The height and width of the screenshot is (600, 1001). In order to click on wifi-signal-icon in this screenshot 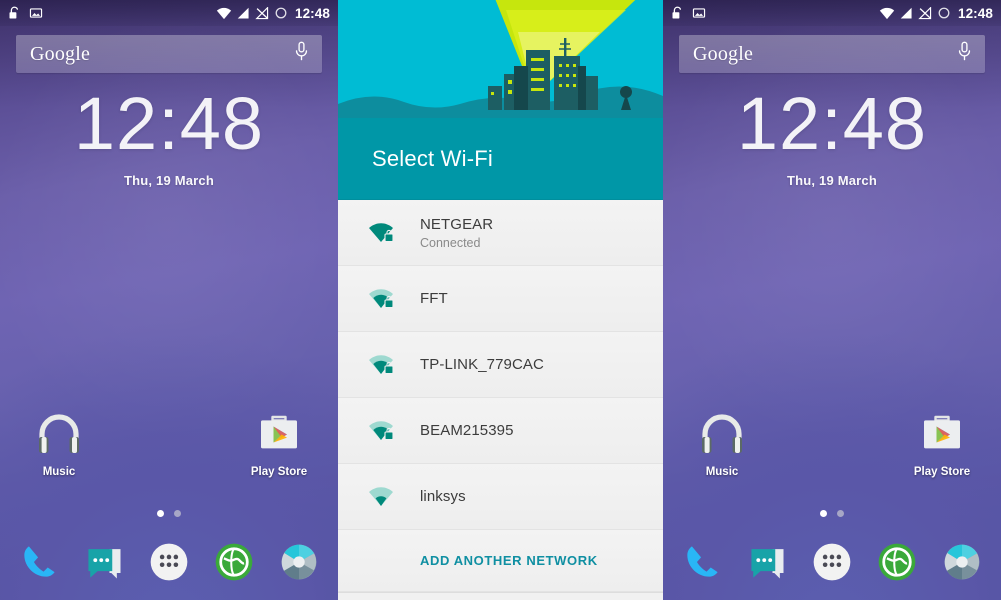, I will do `click(224, 13)`.